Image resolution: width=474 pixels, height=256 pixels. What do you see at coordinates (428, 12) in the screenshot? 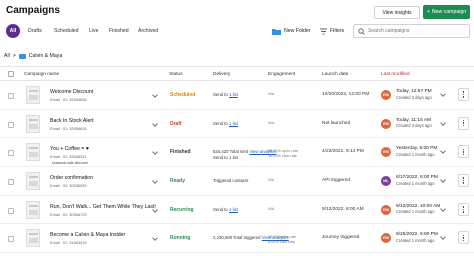
I see `plus-icon: +` at bounding box center [428, 12].